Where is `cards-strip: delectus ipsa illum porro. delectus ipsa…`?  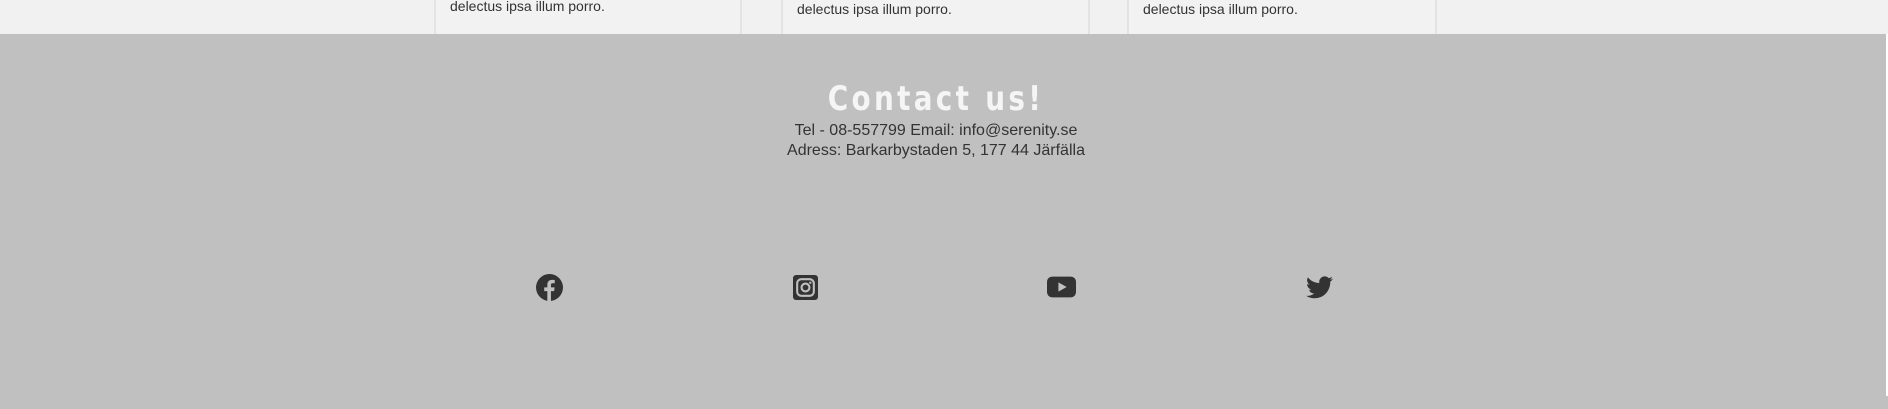
cards-strip: delectus ipsa illum porro. delectus ipsa… is located at coordinates (944, 17).